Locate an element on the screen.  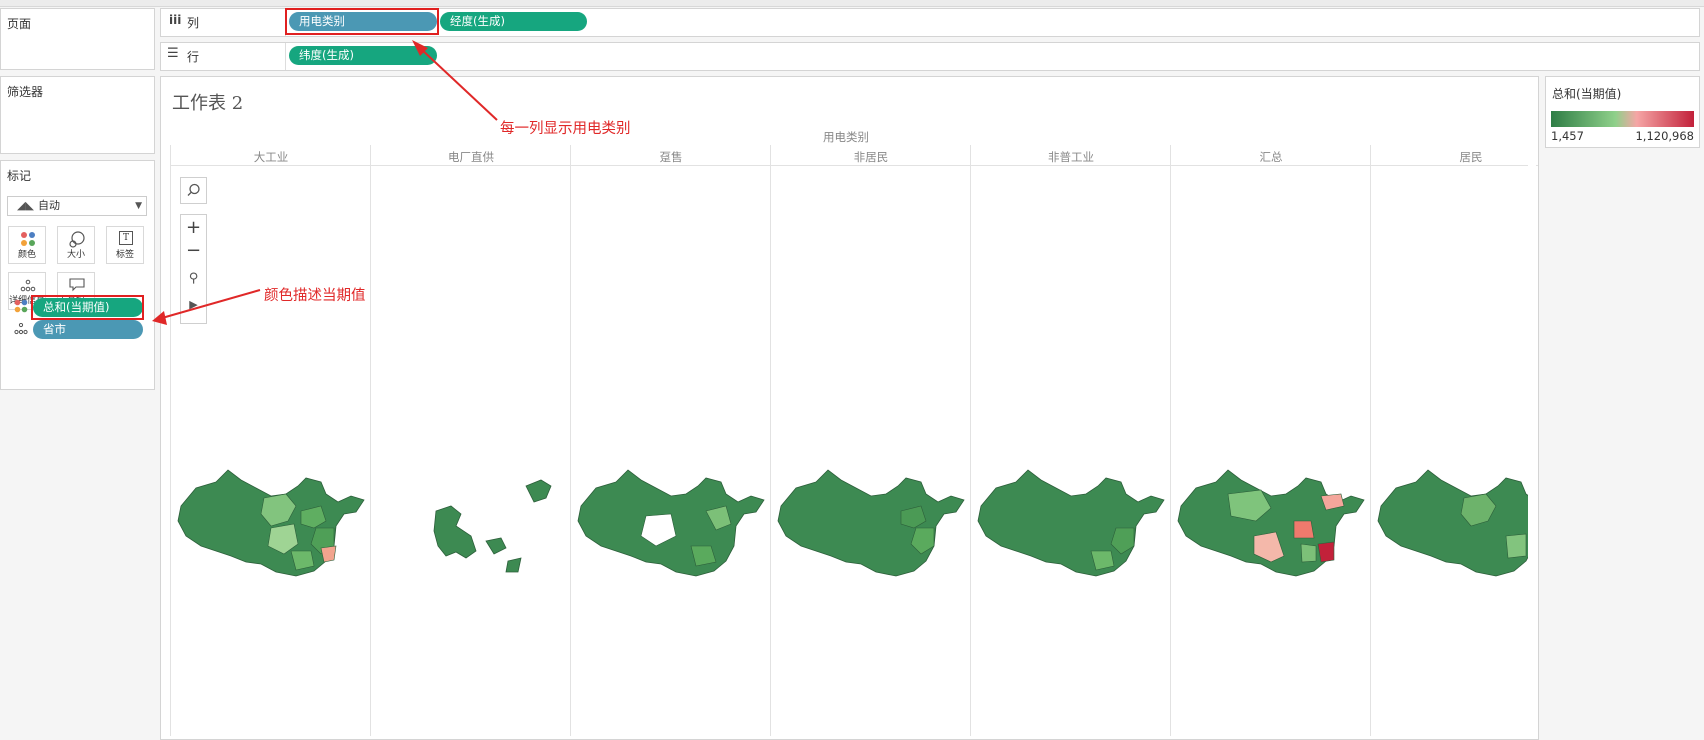
size-button: 大小 is located at coordinates (76, 245).